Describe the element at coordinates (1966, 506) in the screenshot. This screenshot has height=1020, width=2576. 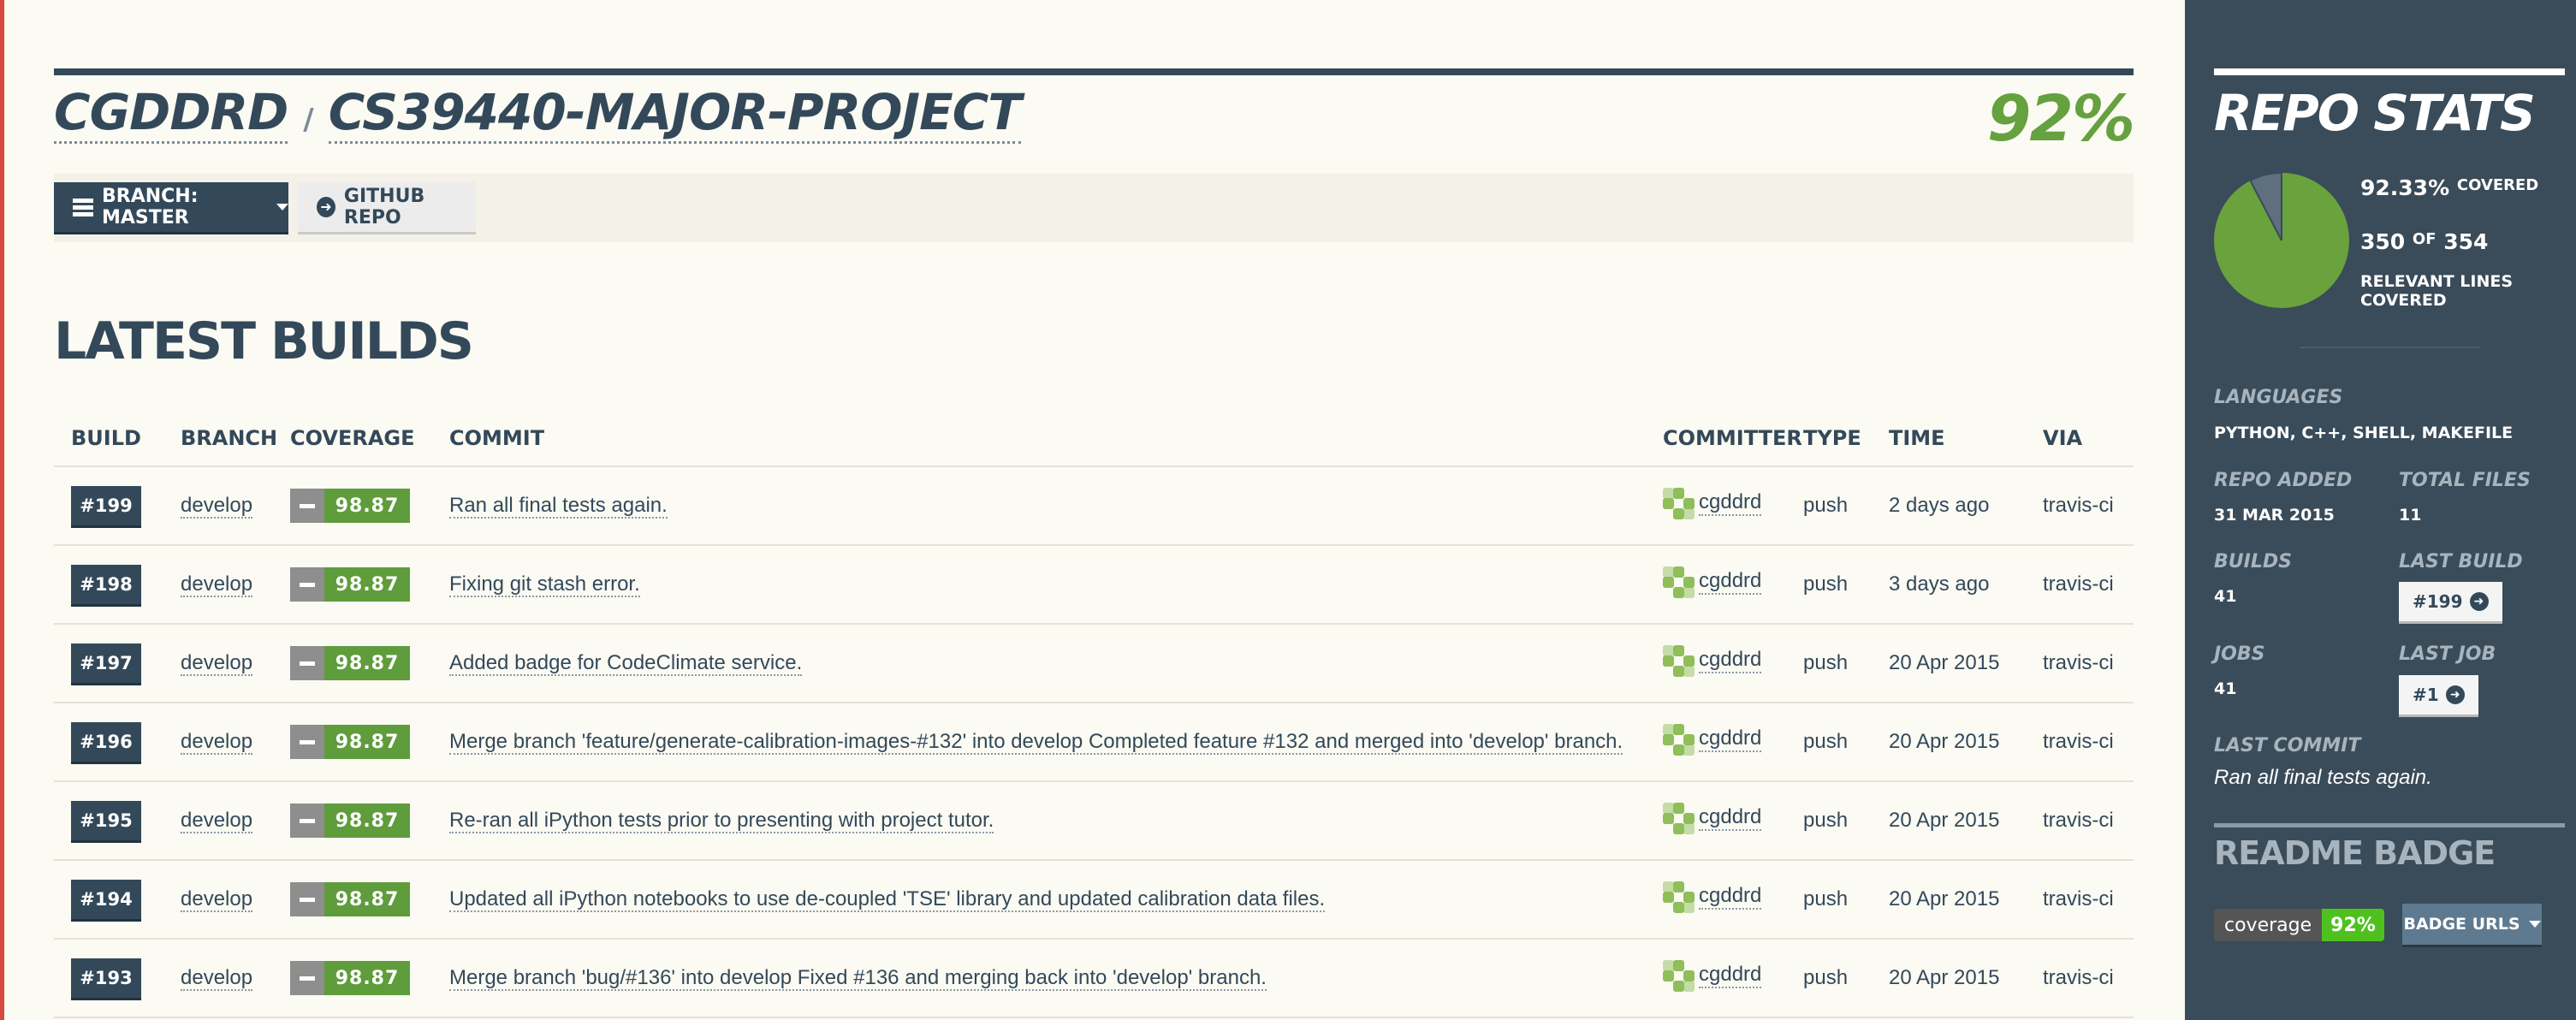
I see `time-cell: 2 days ago` at that location.